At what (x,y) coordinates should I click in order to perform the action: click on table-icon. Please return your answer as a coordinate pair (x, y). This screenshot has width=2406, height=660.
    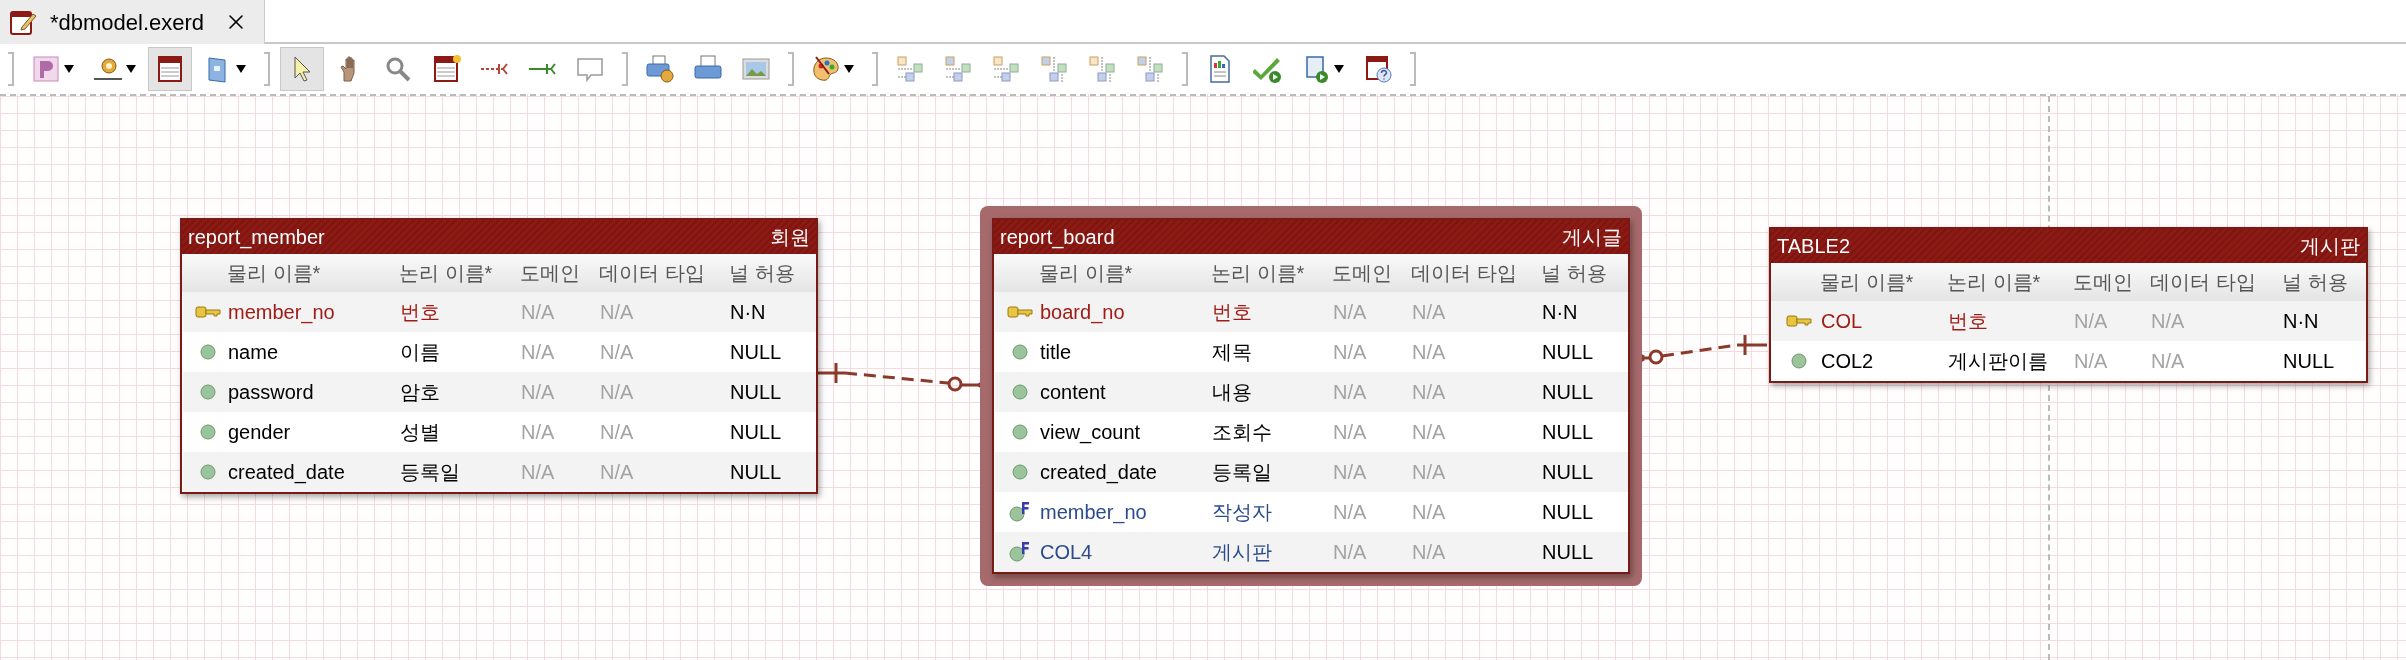
    Looking at the image, I should click on (170, 69).